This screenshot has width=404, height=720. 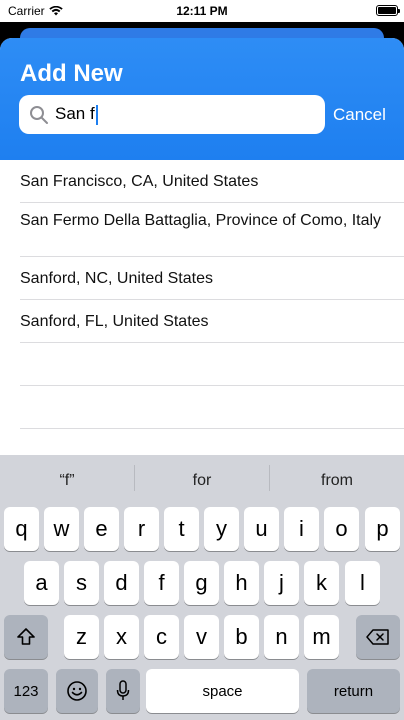 What do you see at coordinates (71, 73) in the screenshot?
I see `page-title: Add New` at bounding box center [71, 73].